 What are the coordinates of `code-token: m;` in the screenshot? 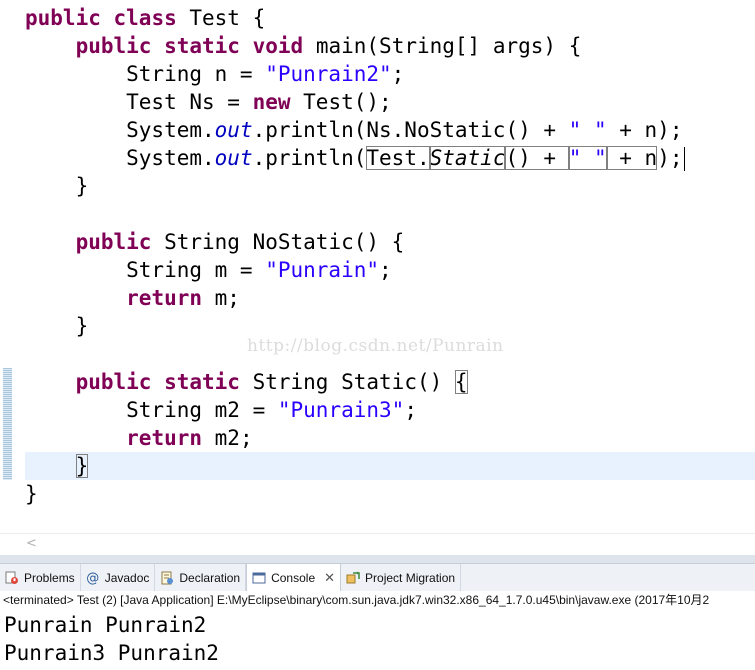 It's located at (221, 298).